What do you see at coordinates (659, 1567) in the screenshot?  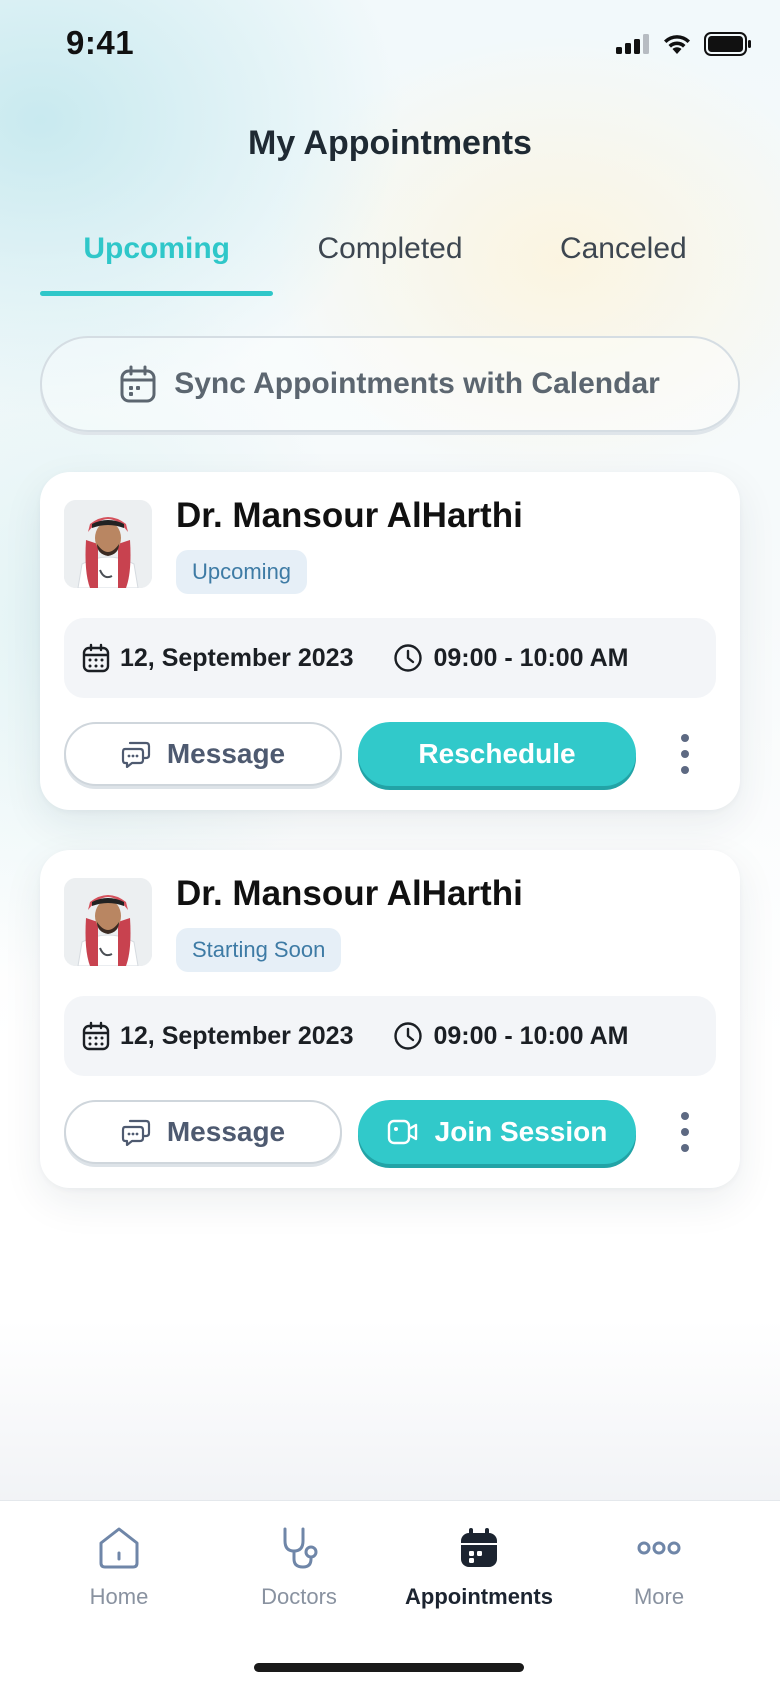 I see `nav-item-more: More` at bounding box center [659, 1567].